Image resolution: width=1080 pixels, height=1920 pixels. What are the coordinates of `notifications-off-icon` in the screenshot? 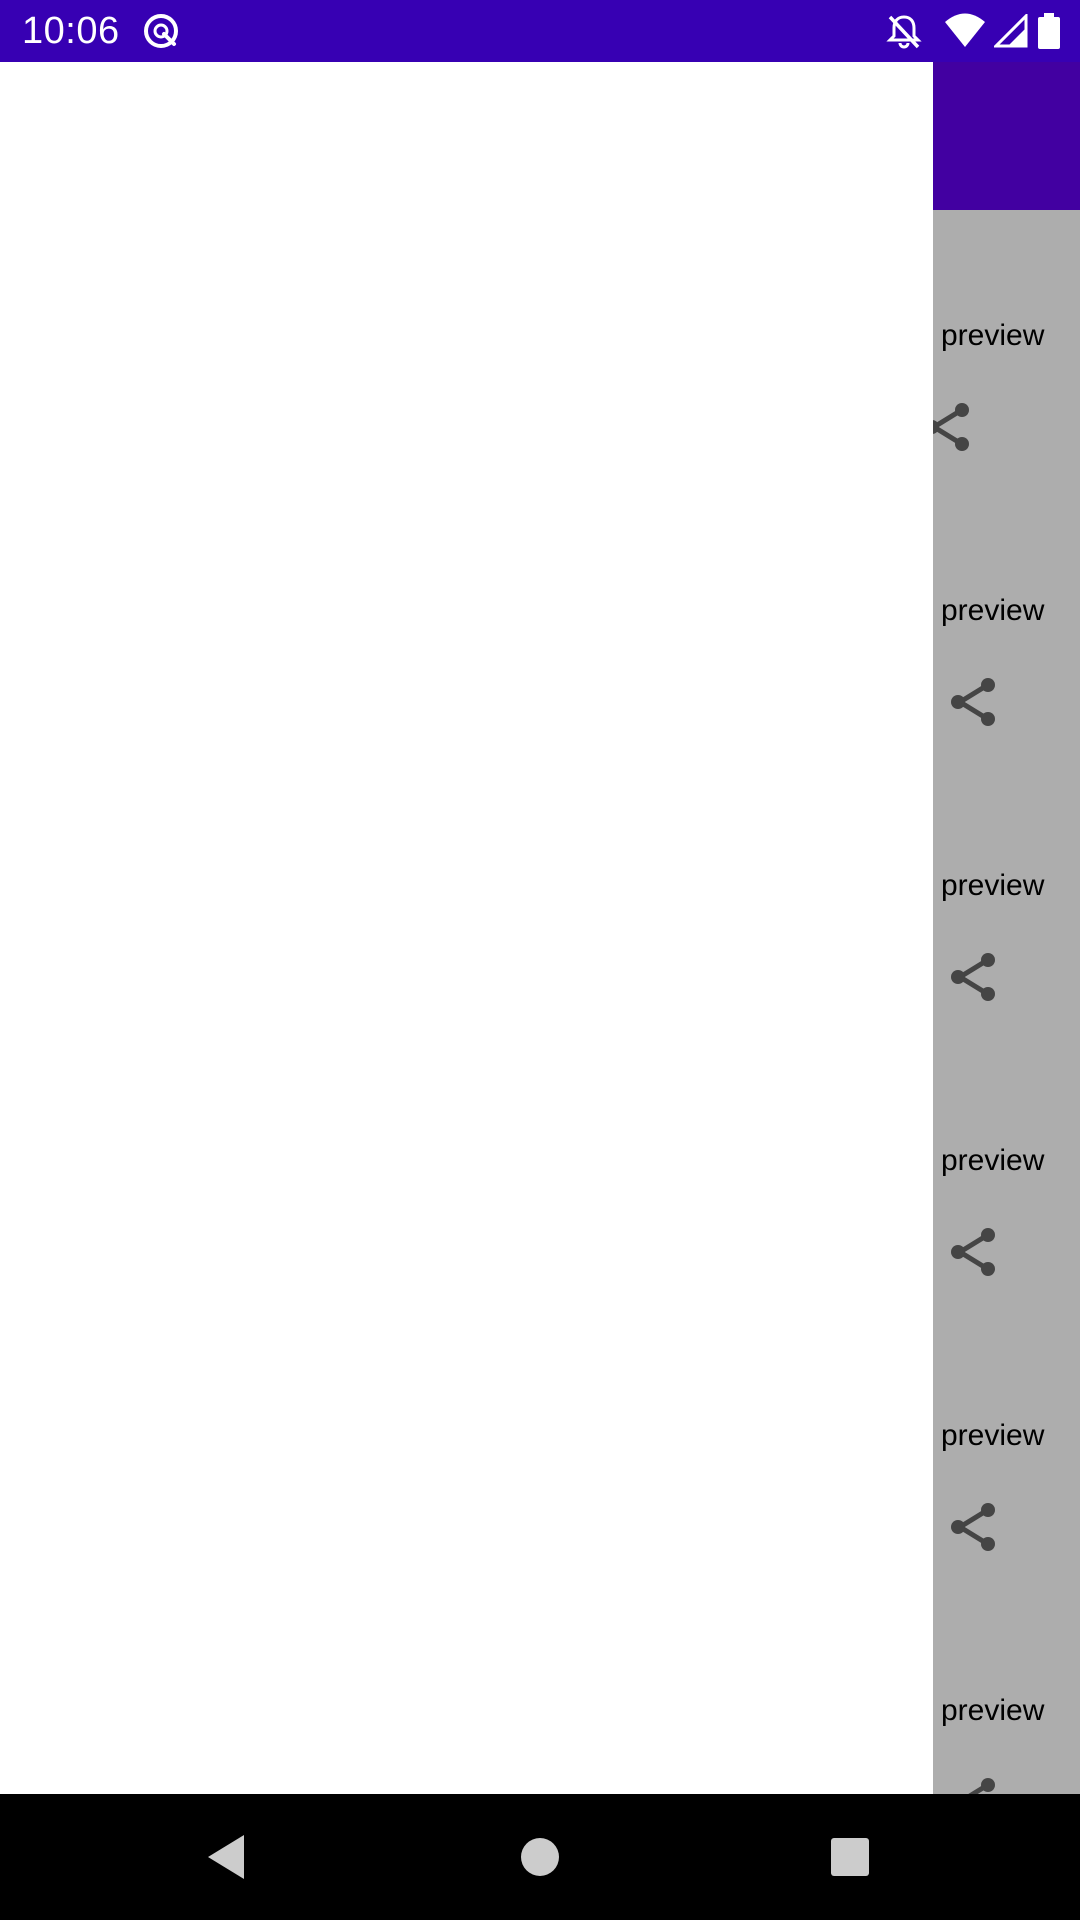 It's located at (904, 31).